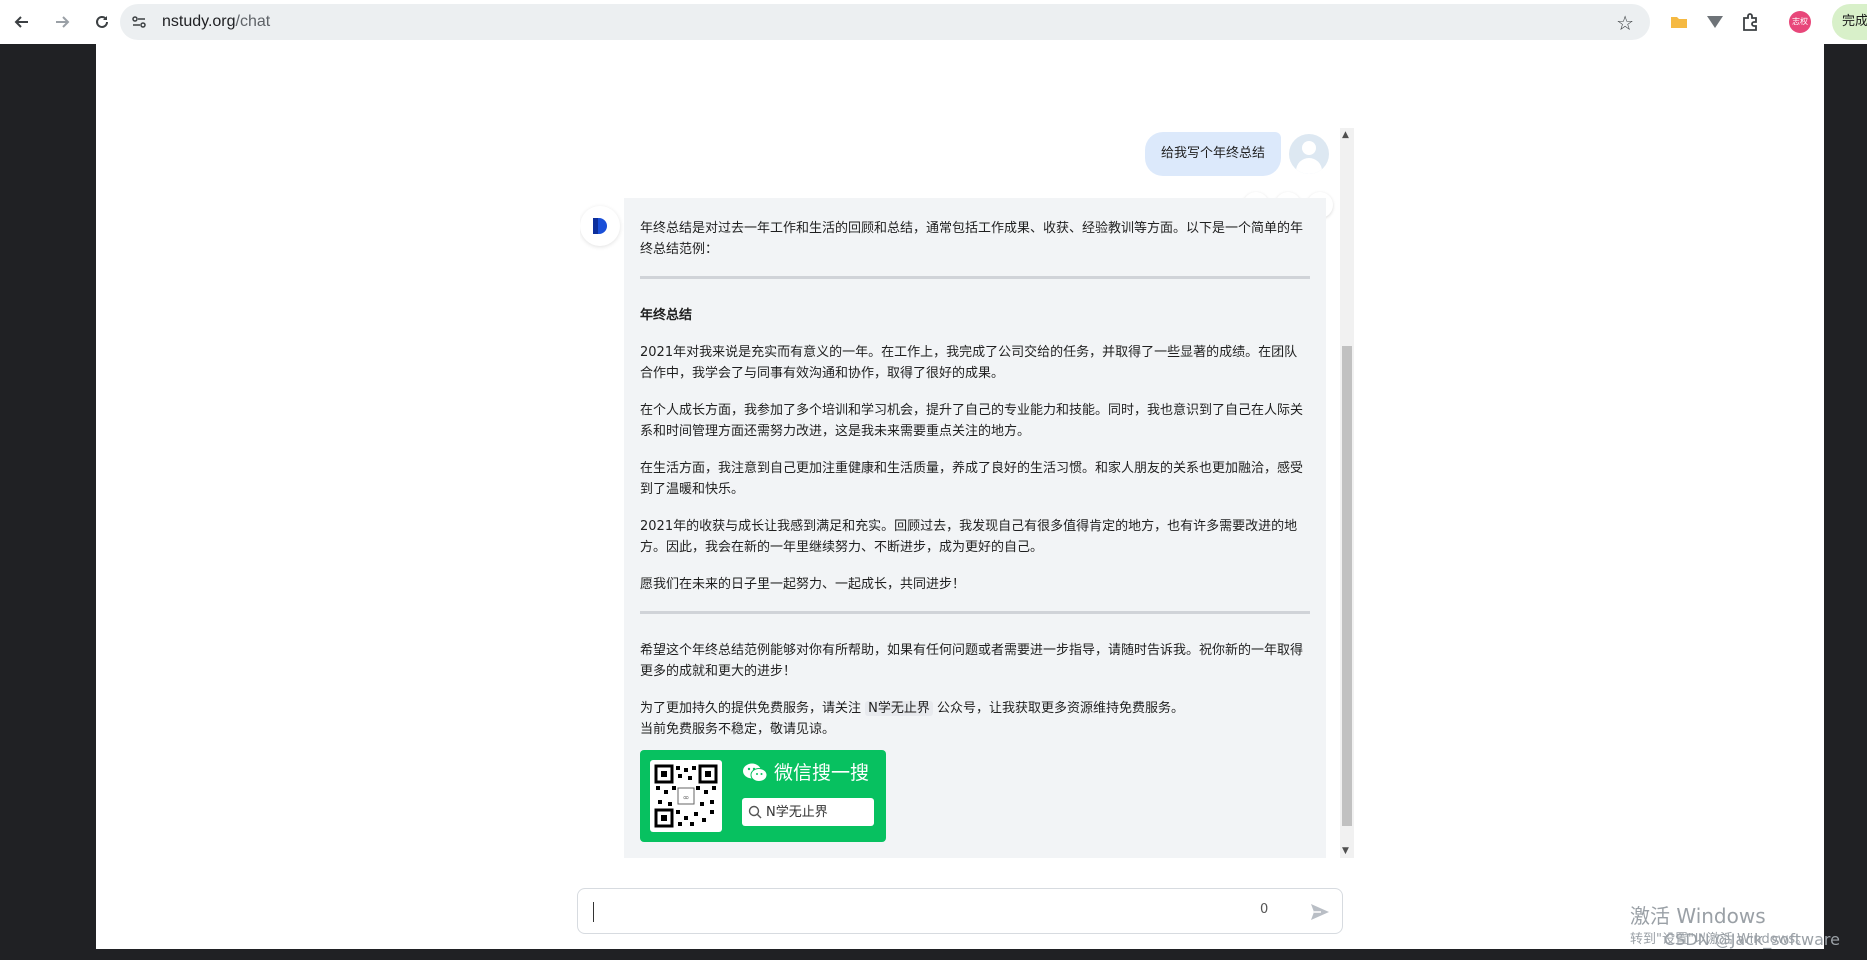 Image resolution: width=1867 pixels, height=960 pixels. What do you see at coordinates (1625, 23) in the screenshot?
I see `bookmark-star-icon: ☆` at bounding box center [1625, 23].